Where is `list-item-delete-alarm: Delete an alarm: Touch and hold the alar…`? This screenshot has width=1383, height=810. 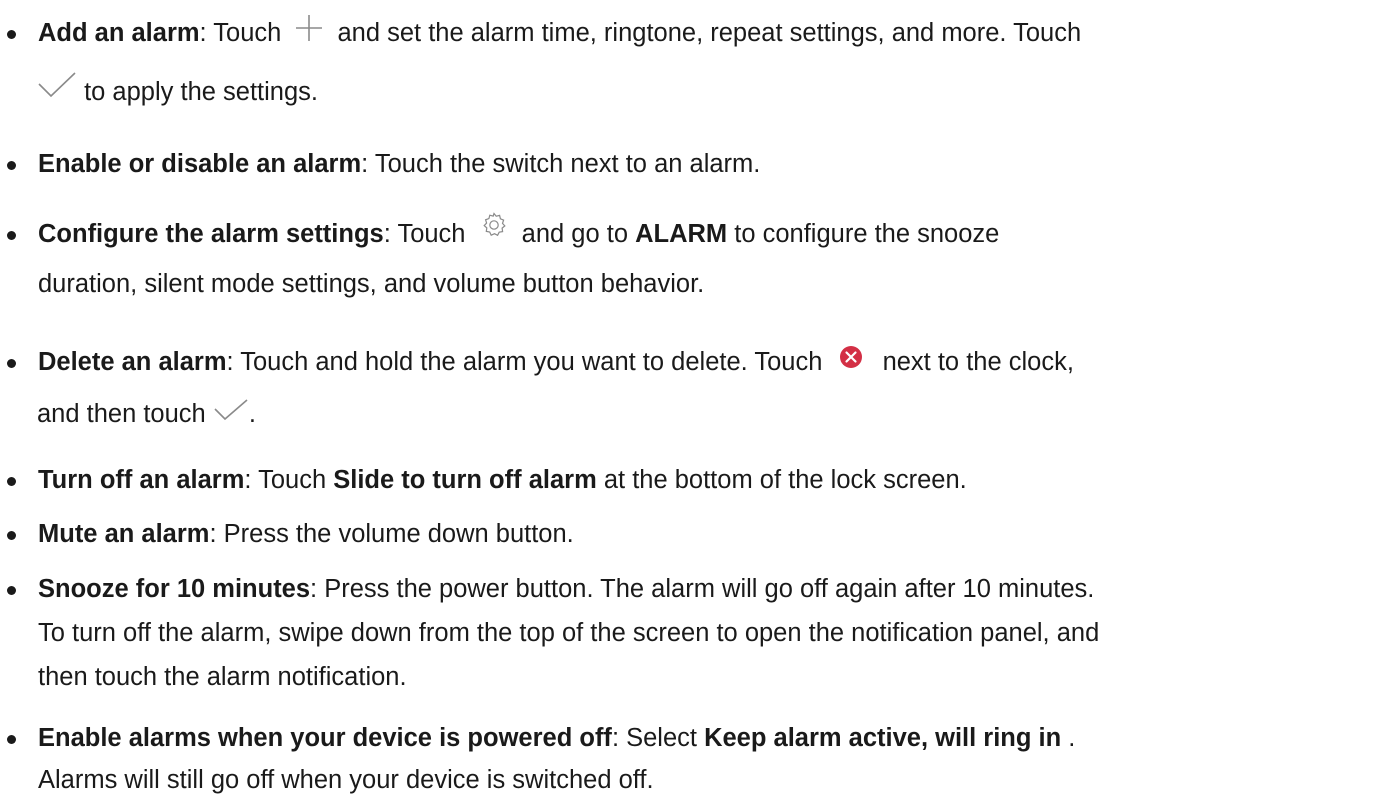 list-item-delete-alarm: Delete an alarm: Touch and hold the alar… is located at coordinates (691, 388).